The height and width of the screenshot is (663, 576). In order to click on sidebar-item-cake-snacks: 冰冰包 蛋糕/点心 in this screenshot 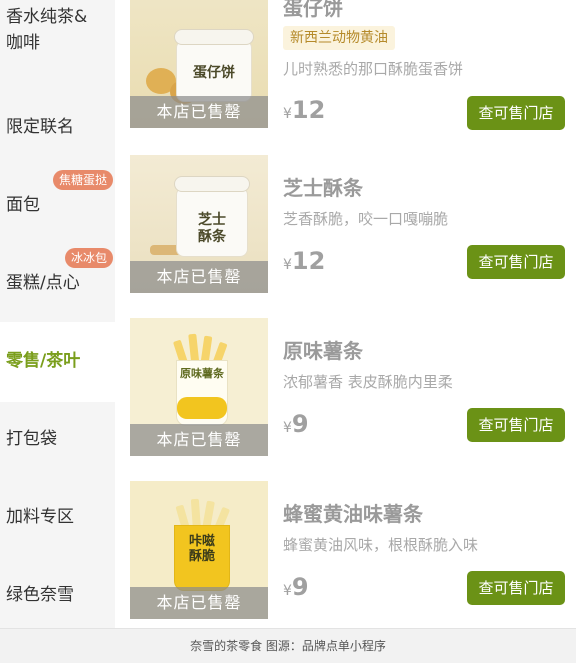, I will do `click(57, 282)`.